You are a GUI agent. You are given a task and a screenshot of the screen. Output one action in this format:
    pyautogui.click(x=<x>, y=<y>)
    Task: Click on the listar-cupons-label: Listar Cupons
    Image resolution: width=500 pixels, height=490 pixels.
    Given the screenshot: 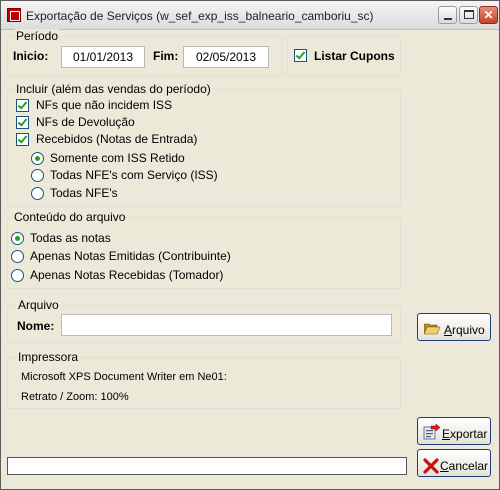 What is the action you would take?
    pyautogui.click(x=354, y=56)
    